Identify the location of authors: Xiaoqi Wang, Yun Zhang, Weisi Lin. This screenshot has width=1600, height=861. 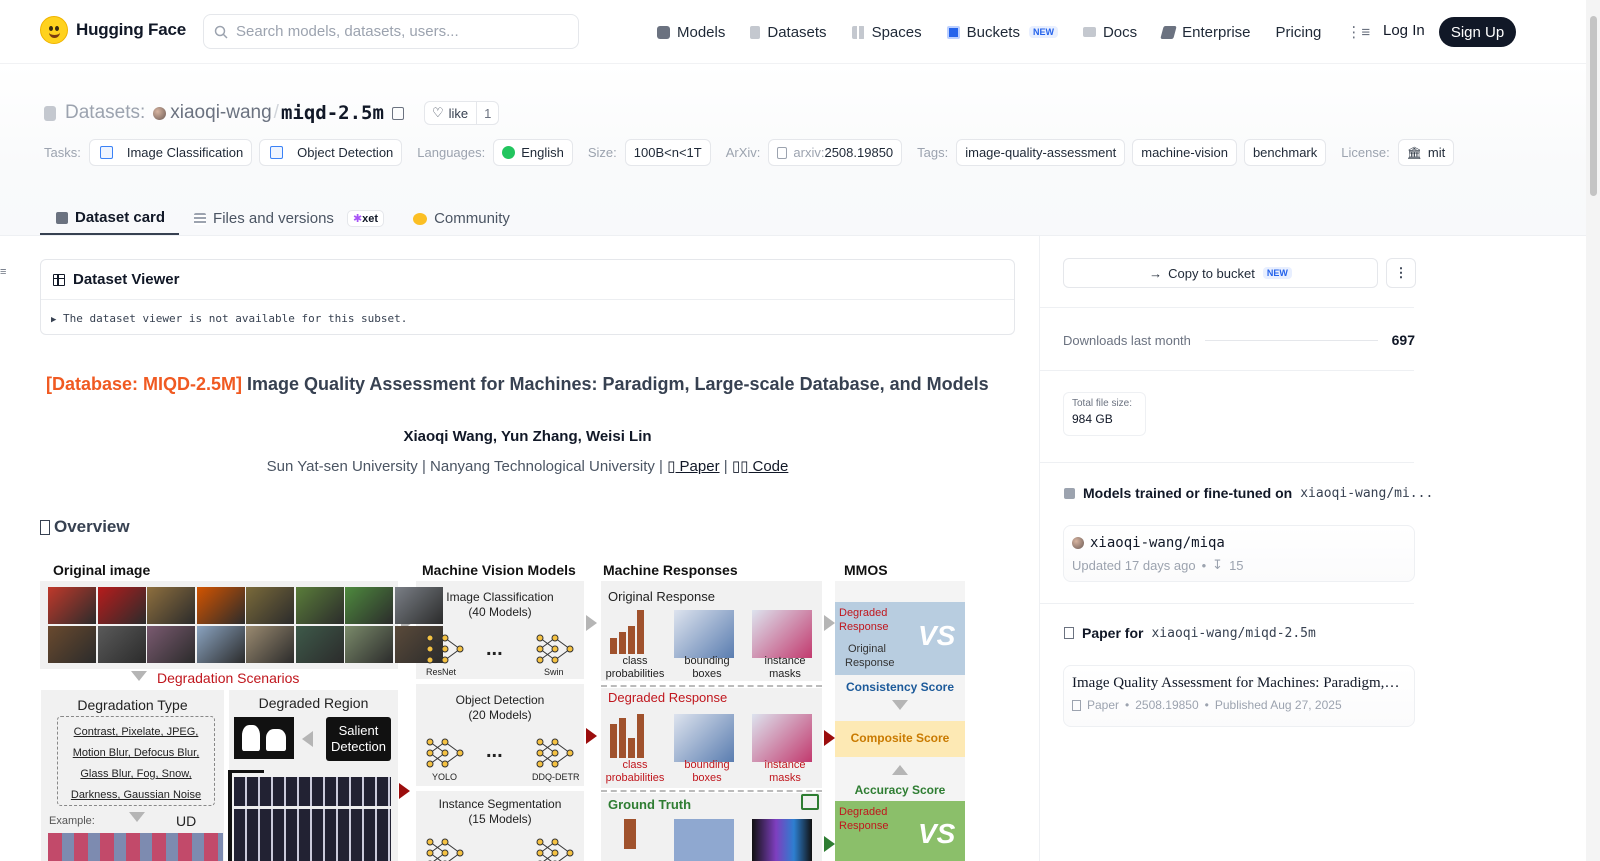
(527, 436).